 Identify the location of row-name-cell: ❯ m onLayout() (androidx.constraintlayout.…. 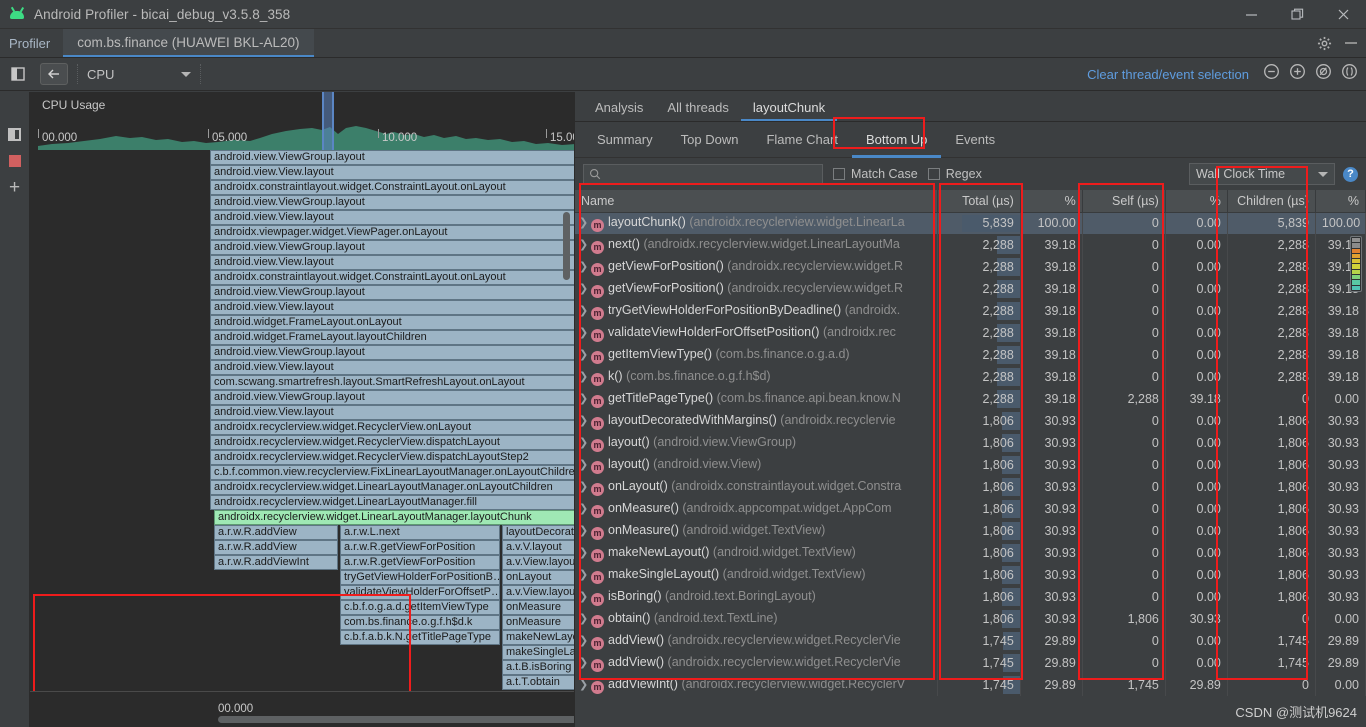
(756, 487).